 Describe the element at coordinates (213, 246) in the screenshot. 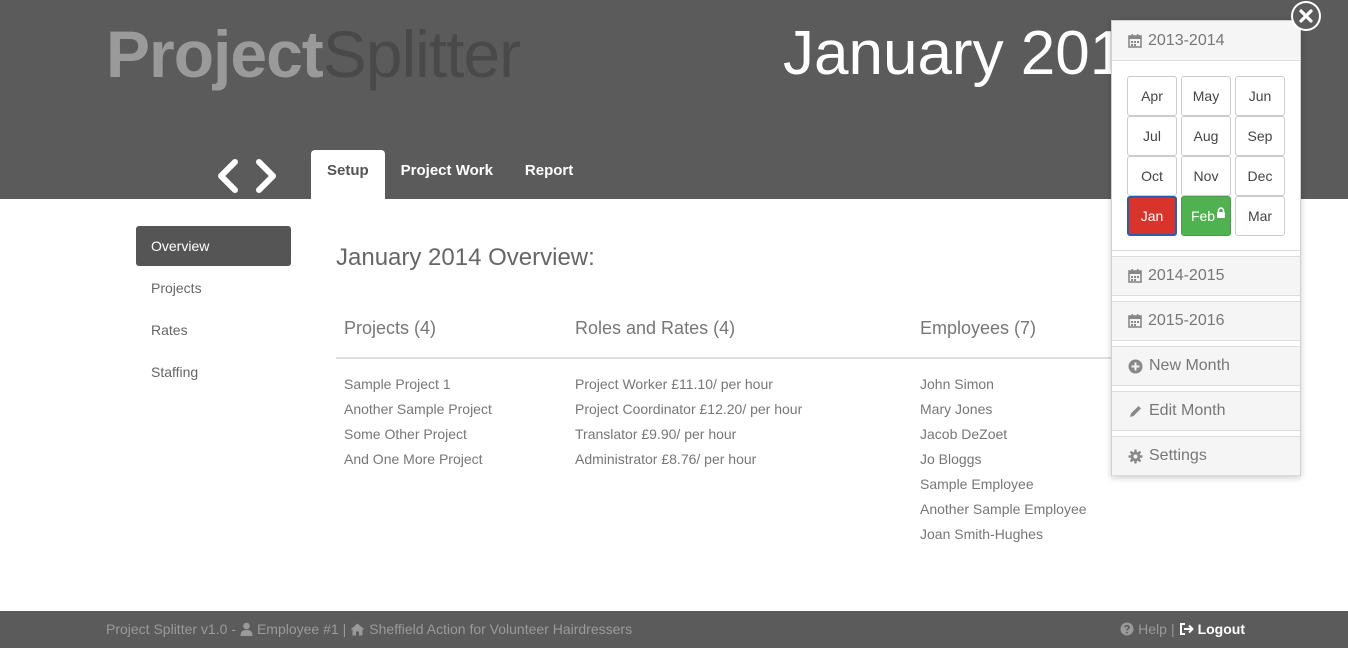

I see `sidebar-item-overview: Overview` at that location.